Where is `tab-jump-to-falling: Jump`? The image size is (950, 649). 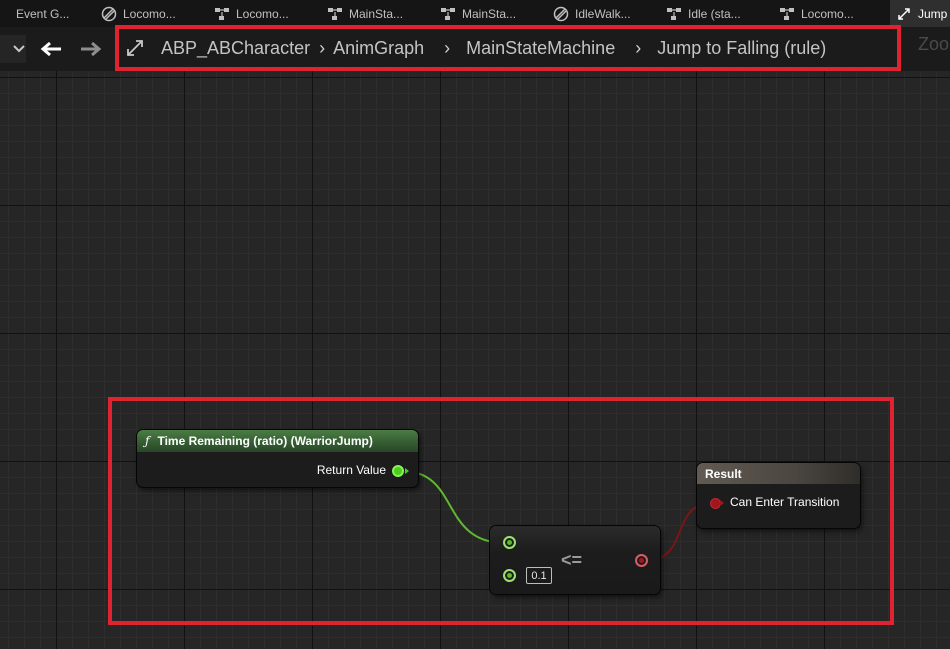 tab-jump-to-falling: Jump is located at coordinates (920, 13).